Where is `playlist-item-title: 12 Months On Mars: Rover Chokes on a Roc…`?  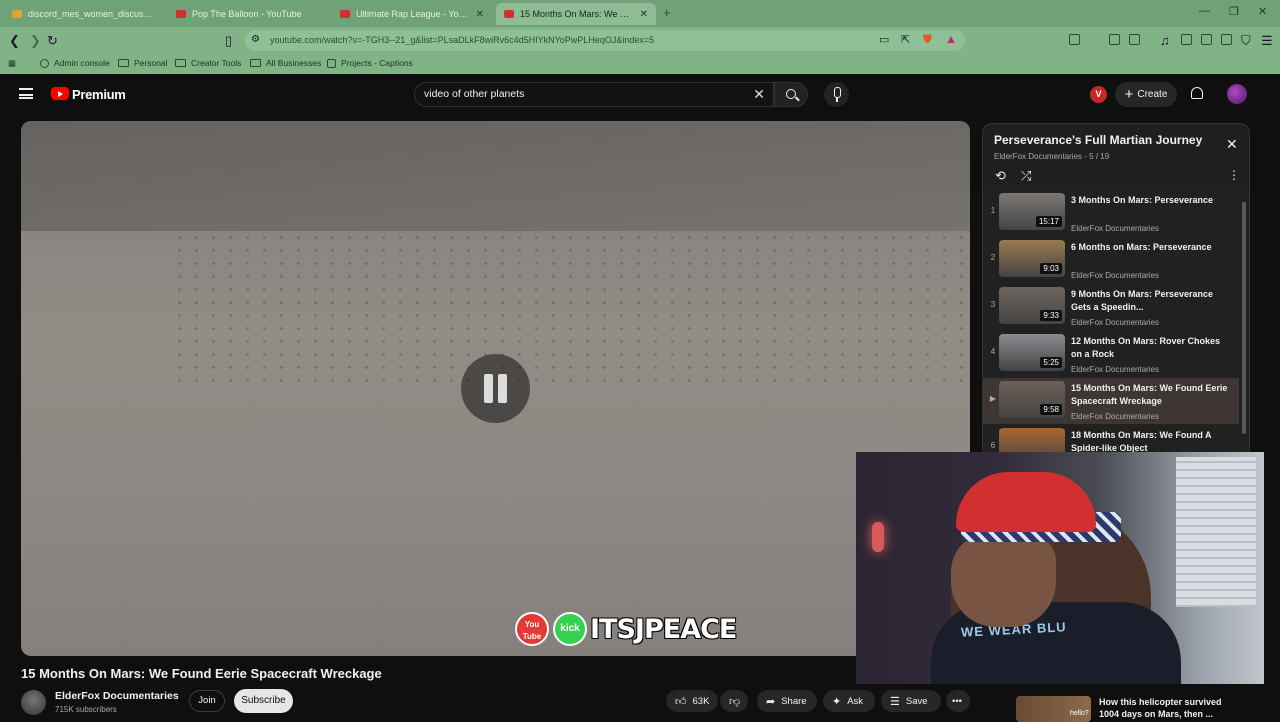
playlist-item-title: 12 Months On Mars: Rover Chokes on a Roc… is located at coordinates (1152, 348).